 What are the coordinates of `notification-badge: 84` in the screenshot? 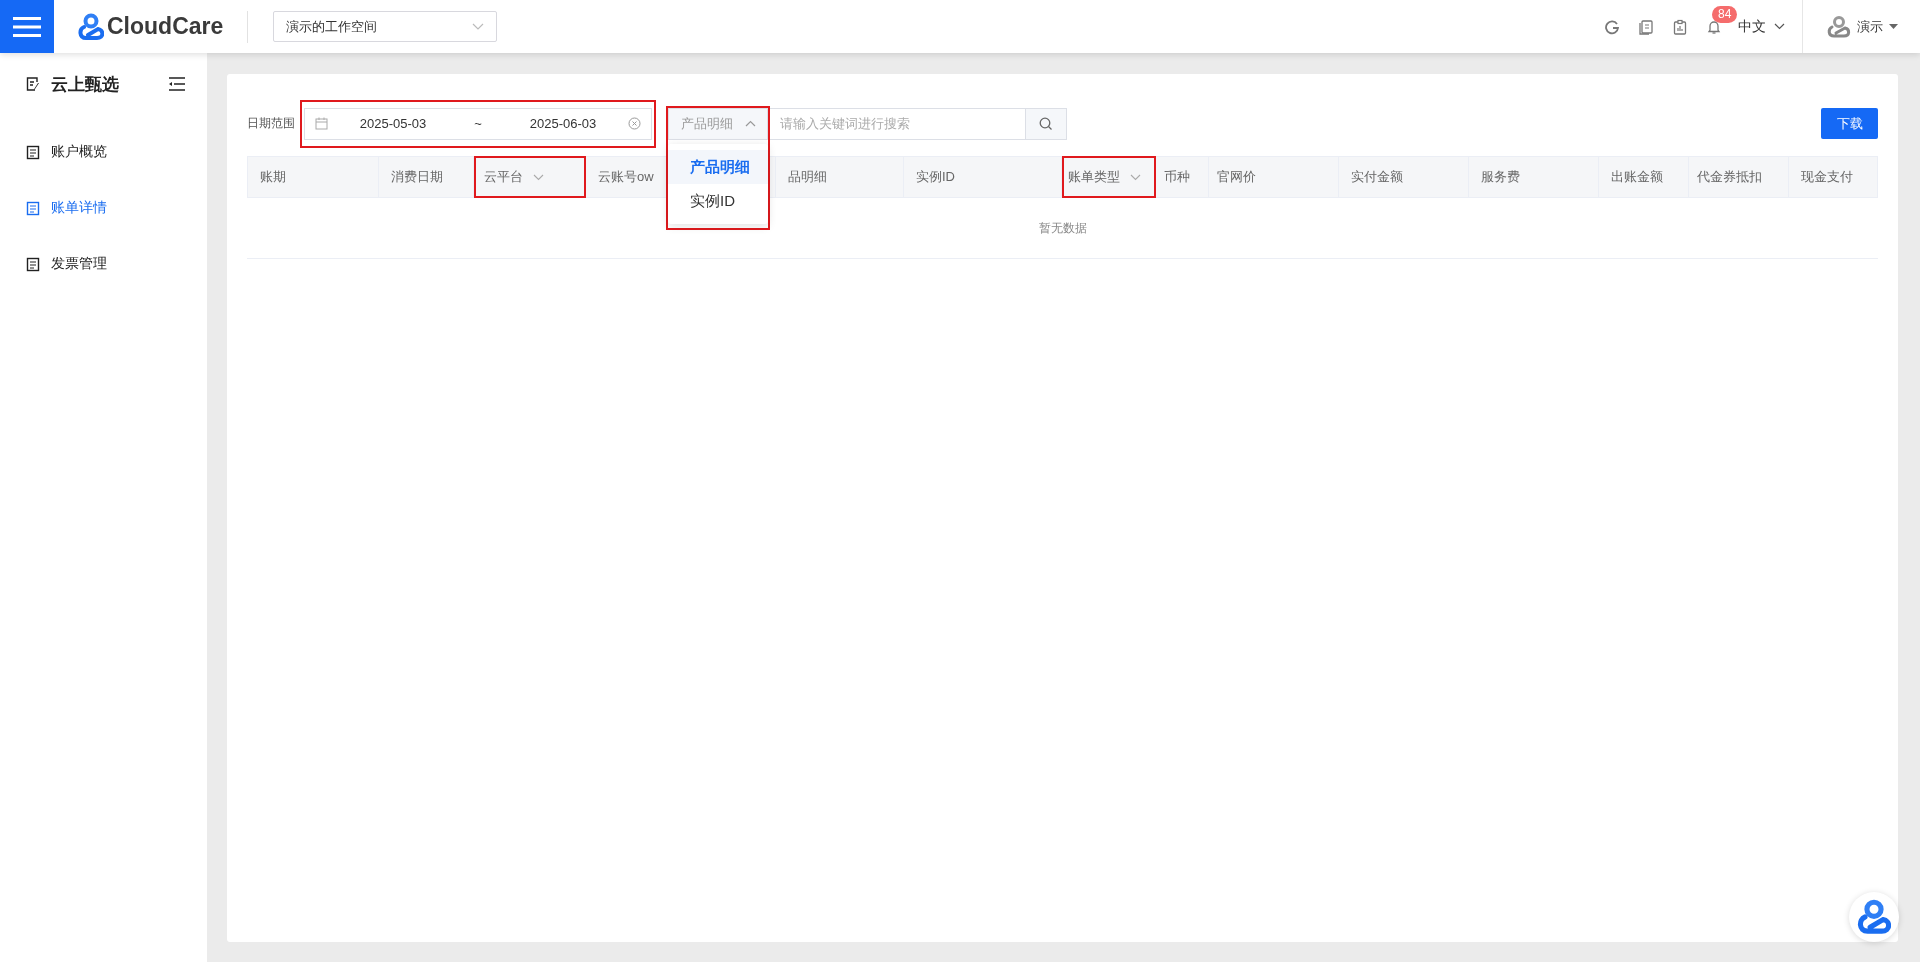 It's located at (1725, 14).